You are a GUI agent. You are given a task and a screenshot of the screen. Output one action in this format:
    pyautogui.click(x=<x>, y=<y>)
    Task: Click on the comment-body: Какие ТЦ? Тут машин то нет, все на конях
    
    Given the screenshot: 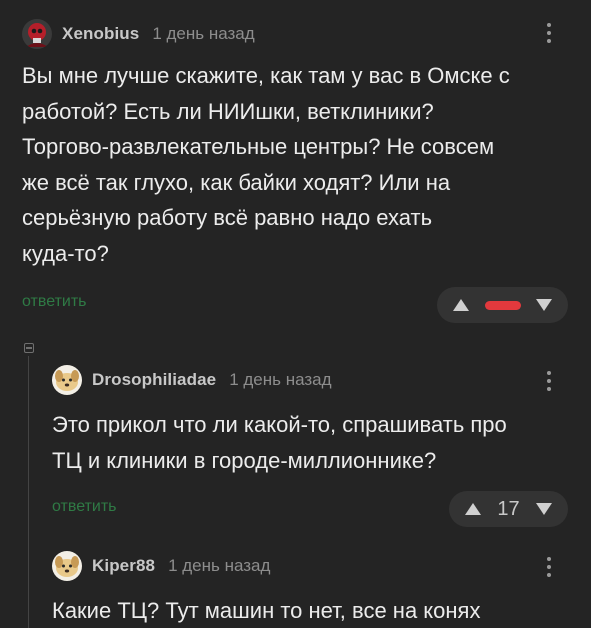 What is the action you would take?
    pyautogui.click(x=314, y=610)
    